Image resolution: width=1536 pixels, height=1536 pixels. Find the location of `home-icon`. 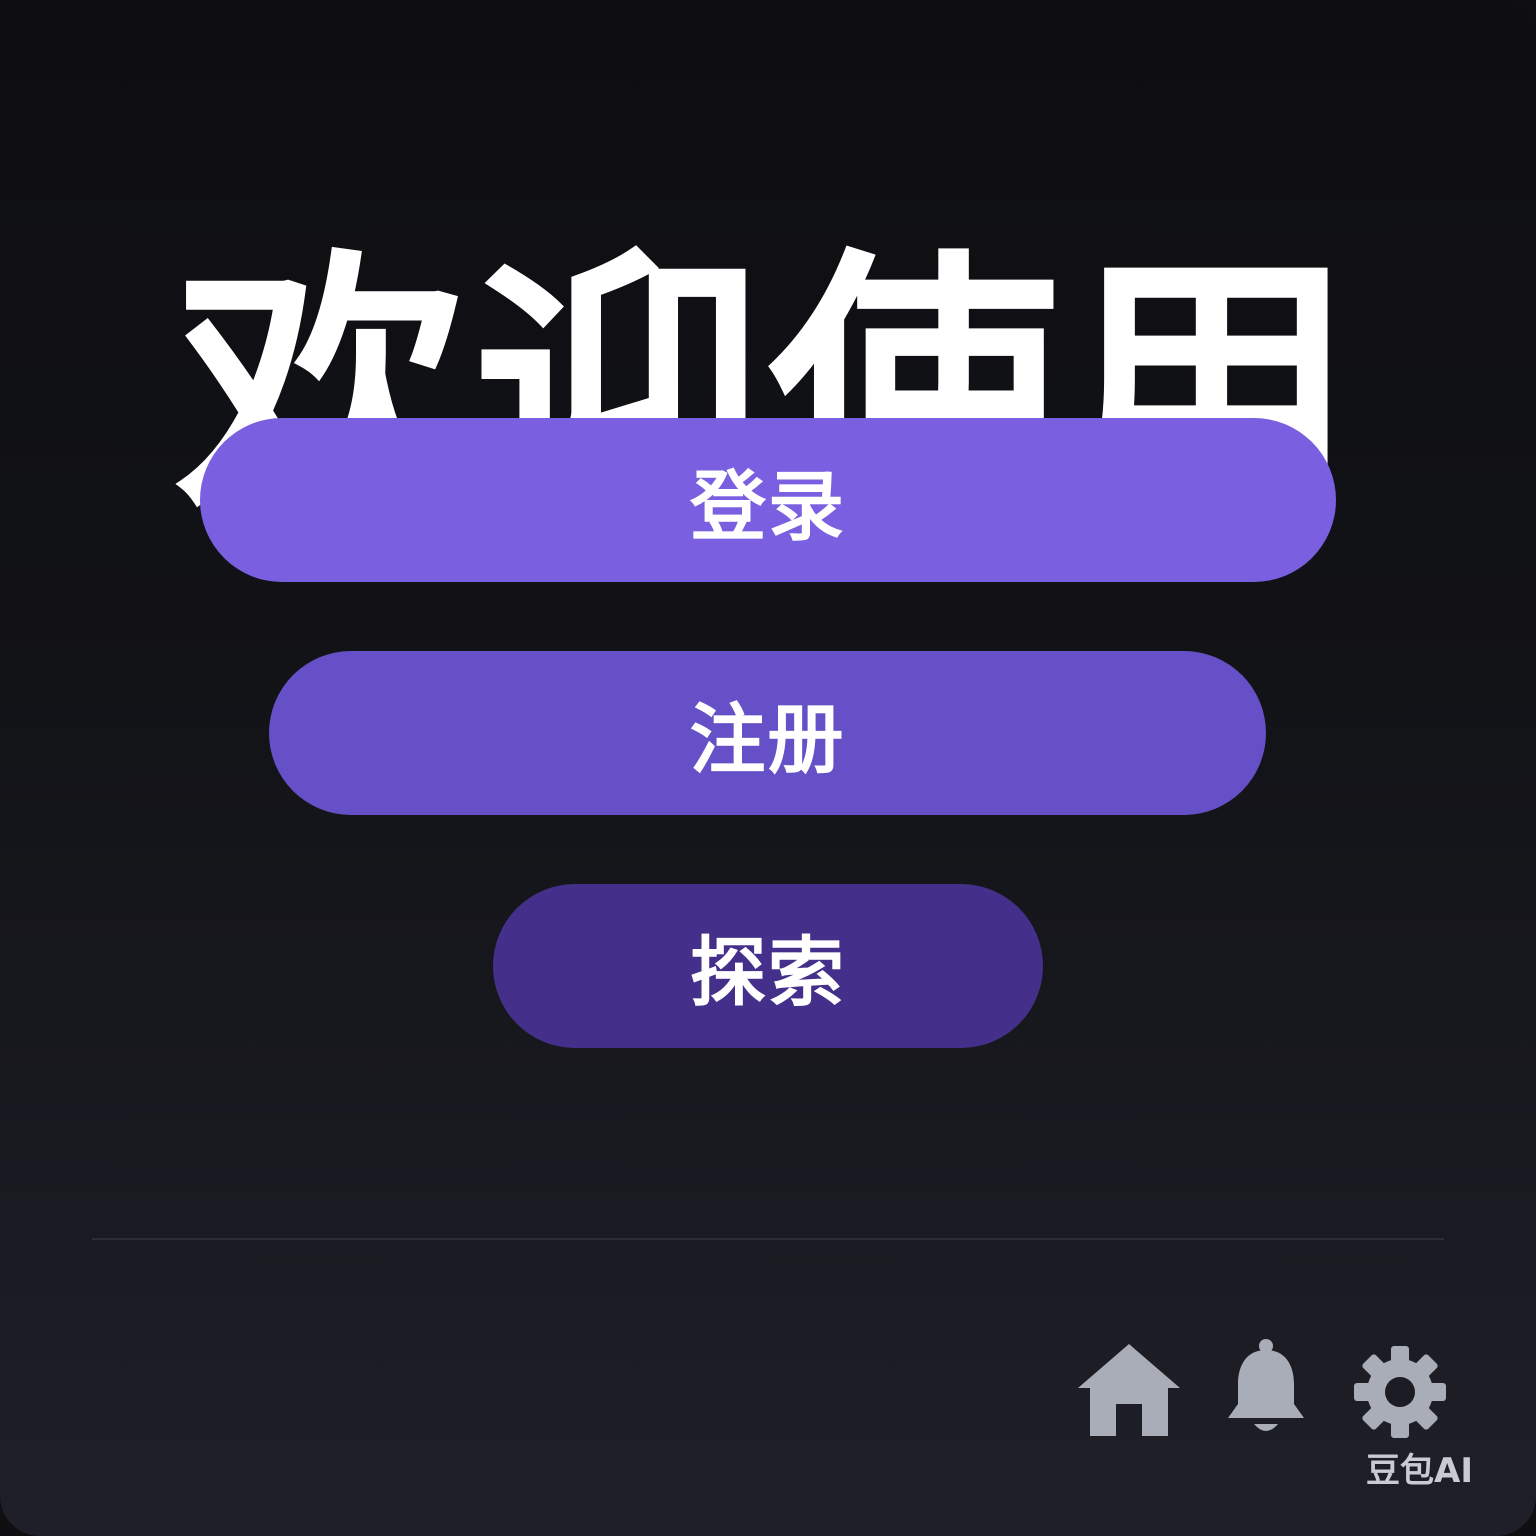

home-icon is located at coordinates (1129, 1390).